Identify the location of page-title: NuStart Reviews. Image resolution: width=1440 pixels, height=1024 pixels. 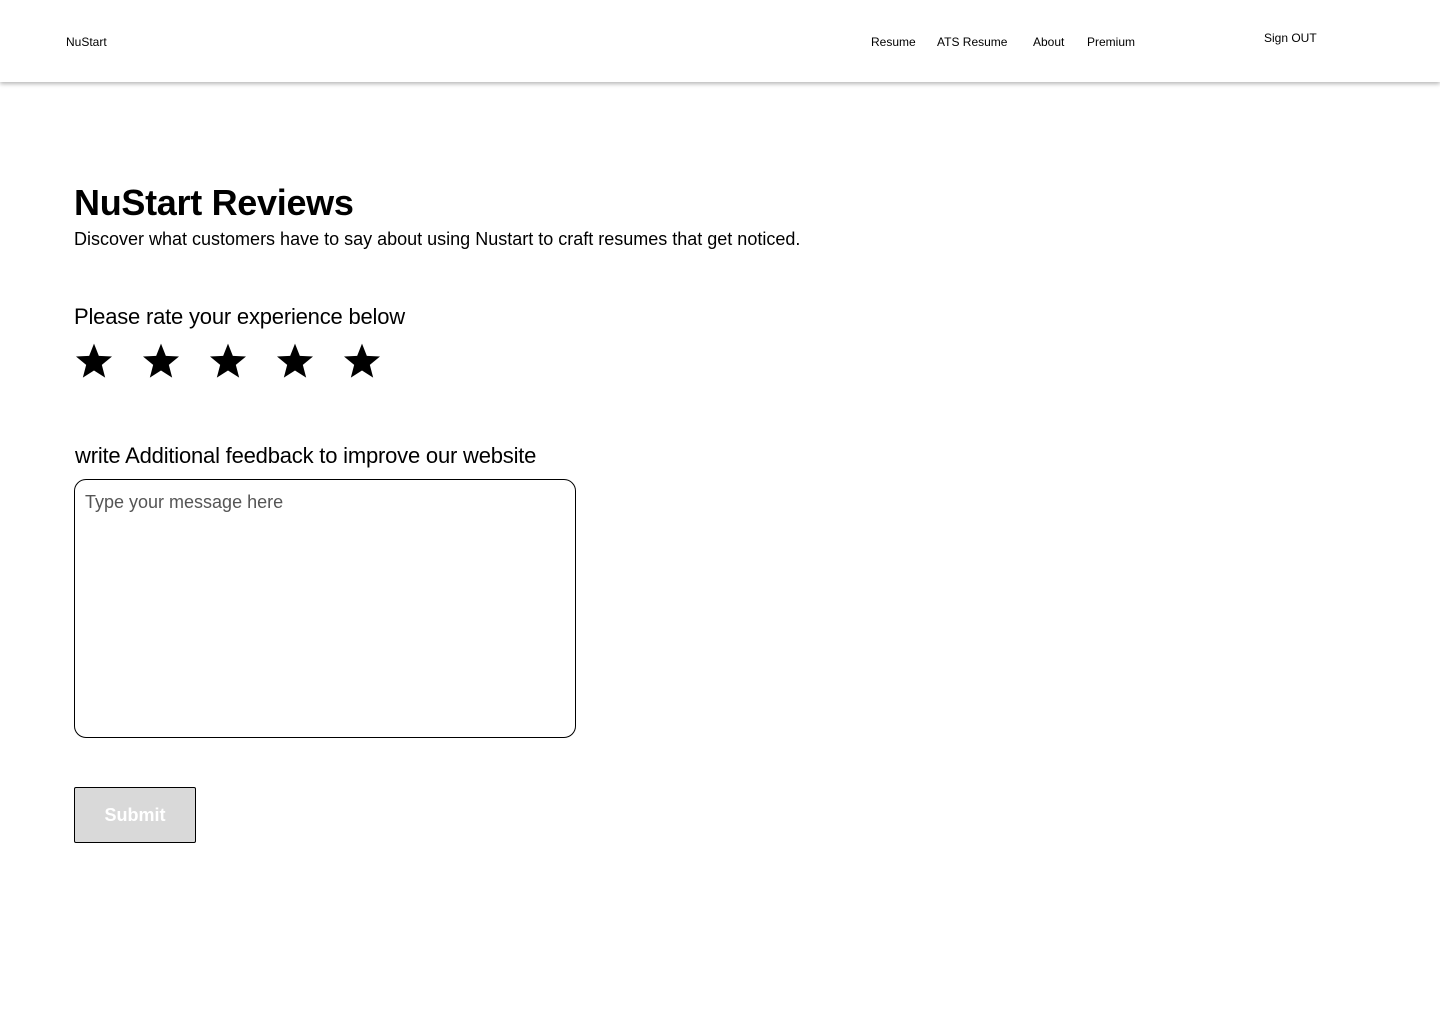
(214, 202).